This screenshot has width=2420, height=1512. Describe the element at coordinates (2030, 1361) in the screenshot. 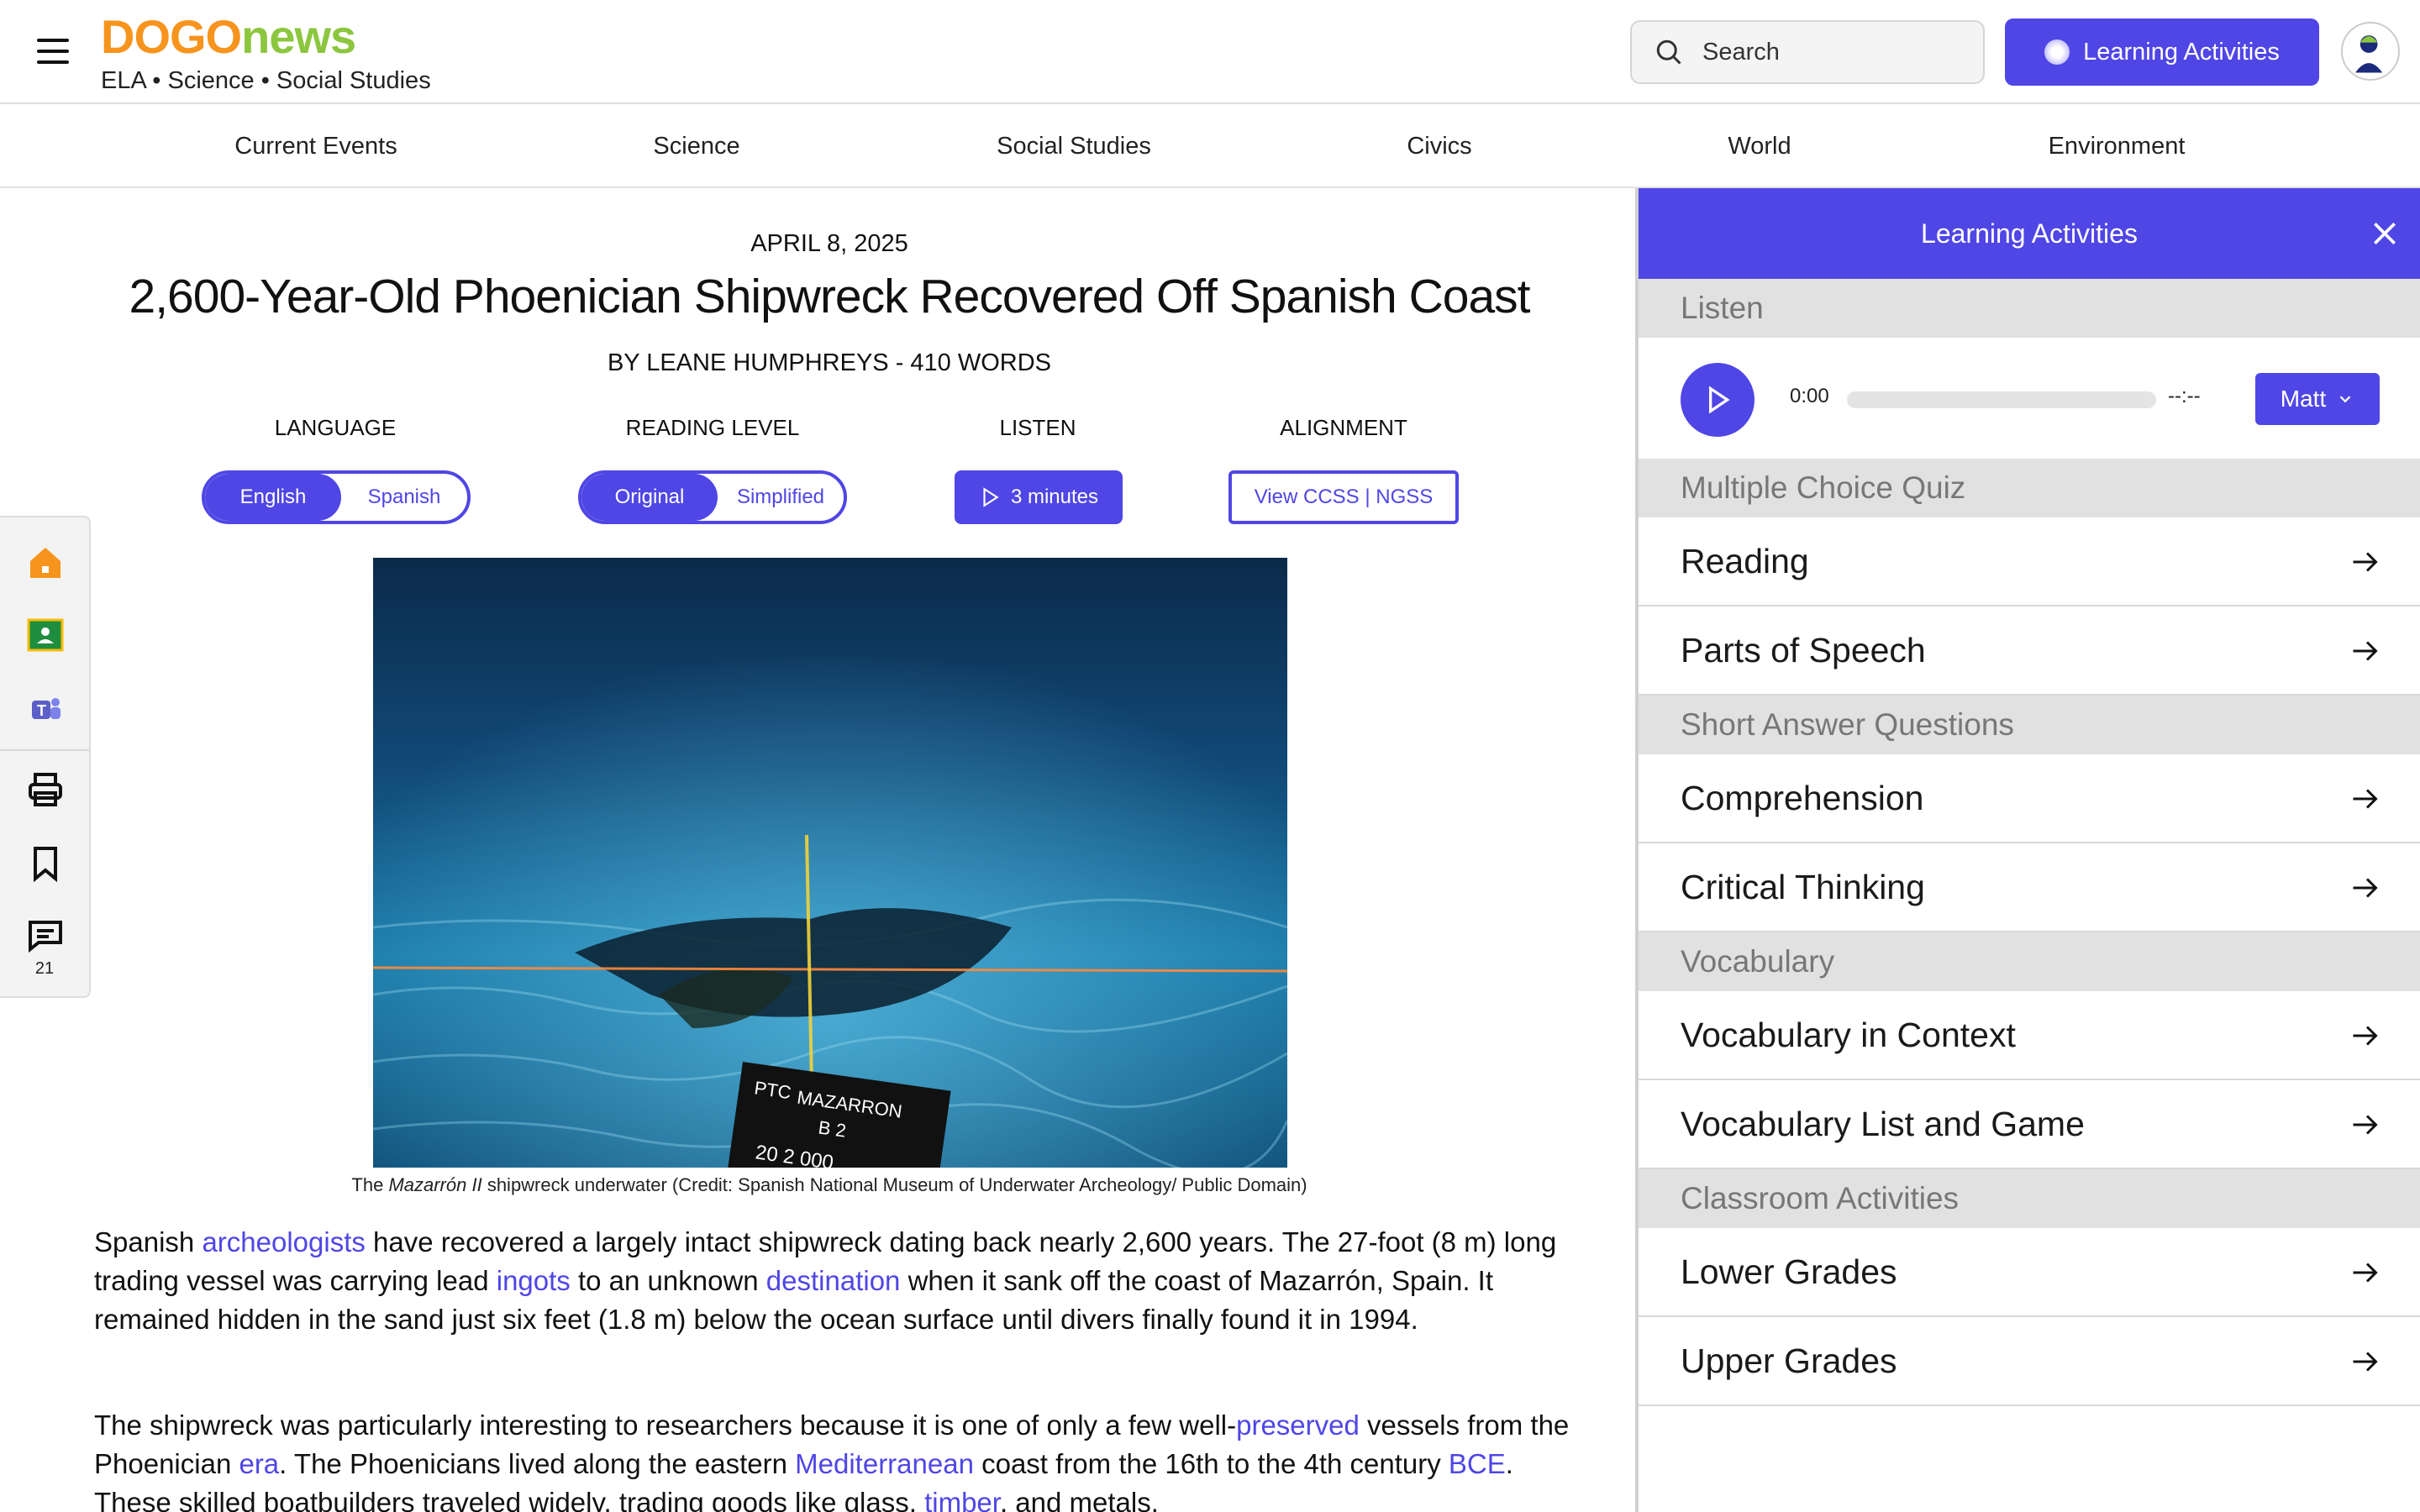

I see `activity-upper-grades: Upper Grades` at that location.